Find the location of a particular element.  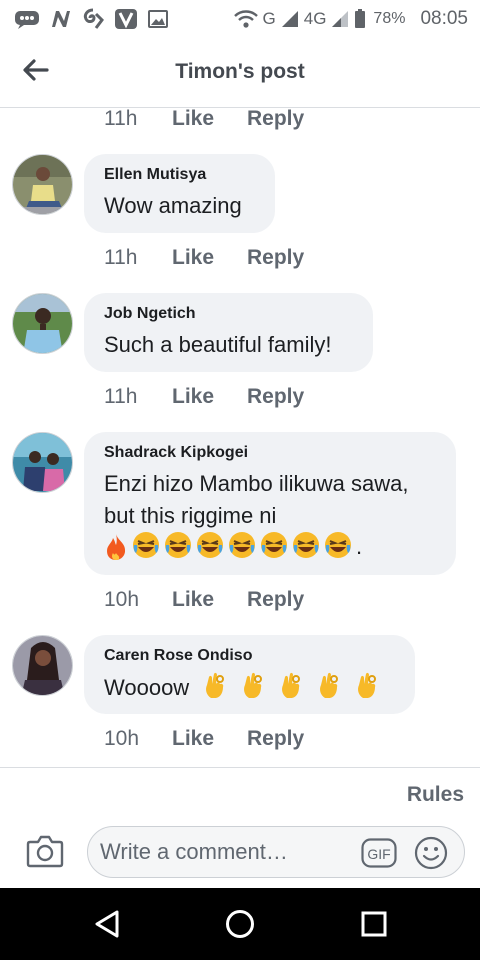

comment-bubble: Ellen Mutisya Wow amazing is located at coordinates (179, 193).